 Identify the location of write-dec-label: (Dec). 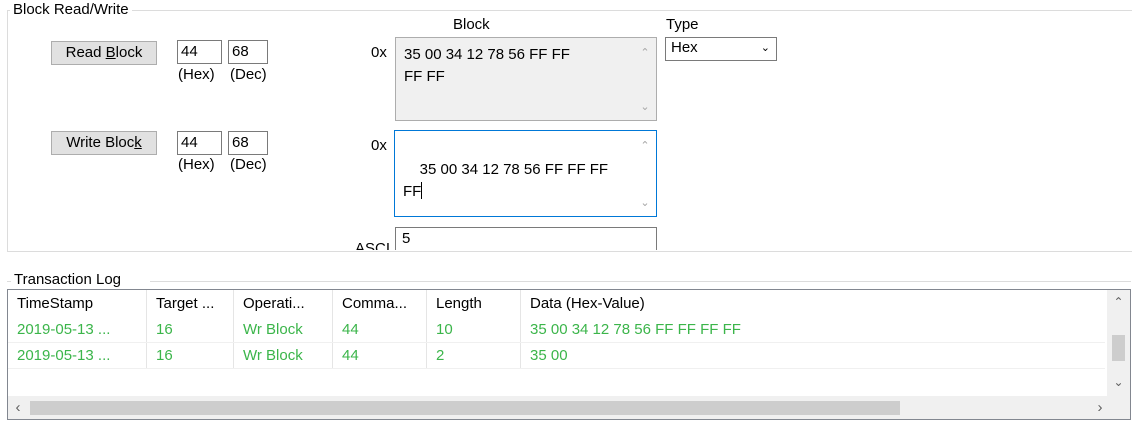
(248, 164).